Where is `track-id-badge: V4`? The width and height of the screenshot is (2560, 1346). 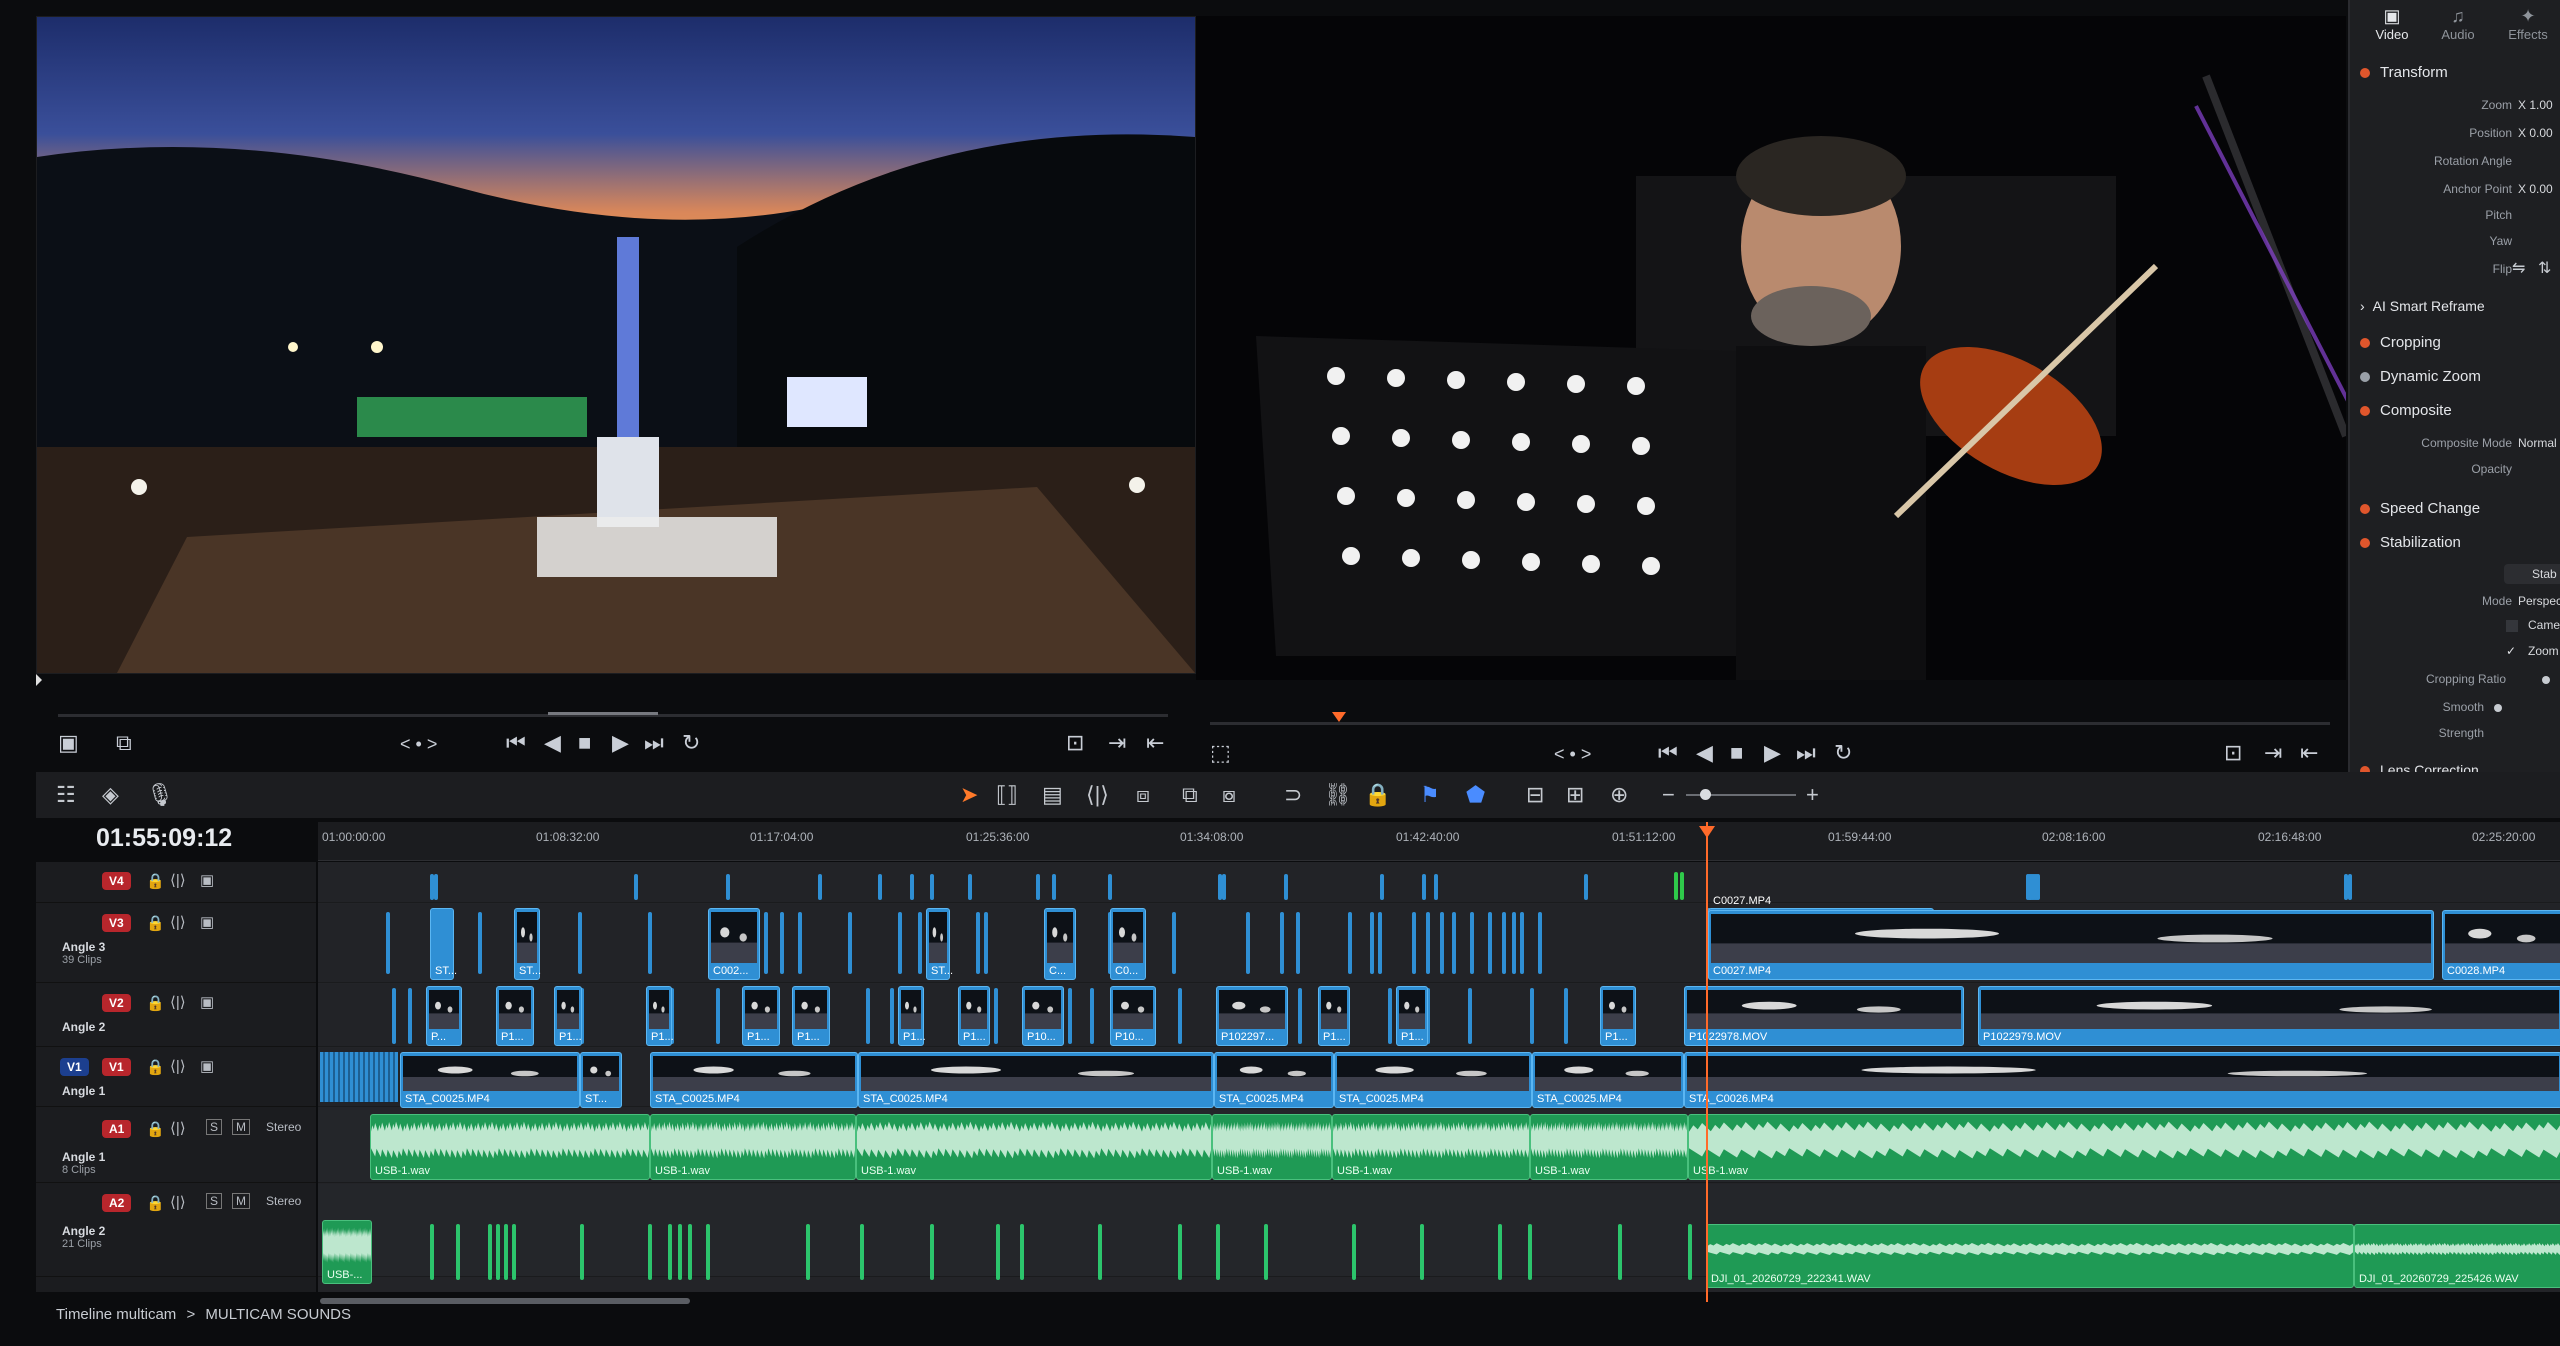
track-id-badge: V4 is located at coordinates (116, 881).